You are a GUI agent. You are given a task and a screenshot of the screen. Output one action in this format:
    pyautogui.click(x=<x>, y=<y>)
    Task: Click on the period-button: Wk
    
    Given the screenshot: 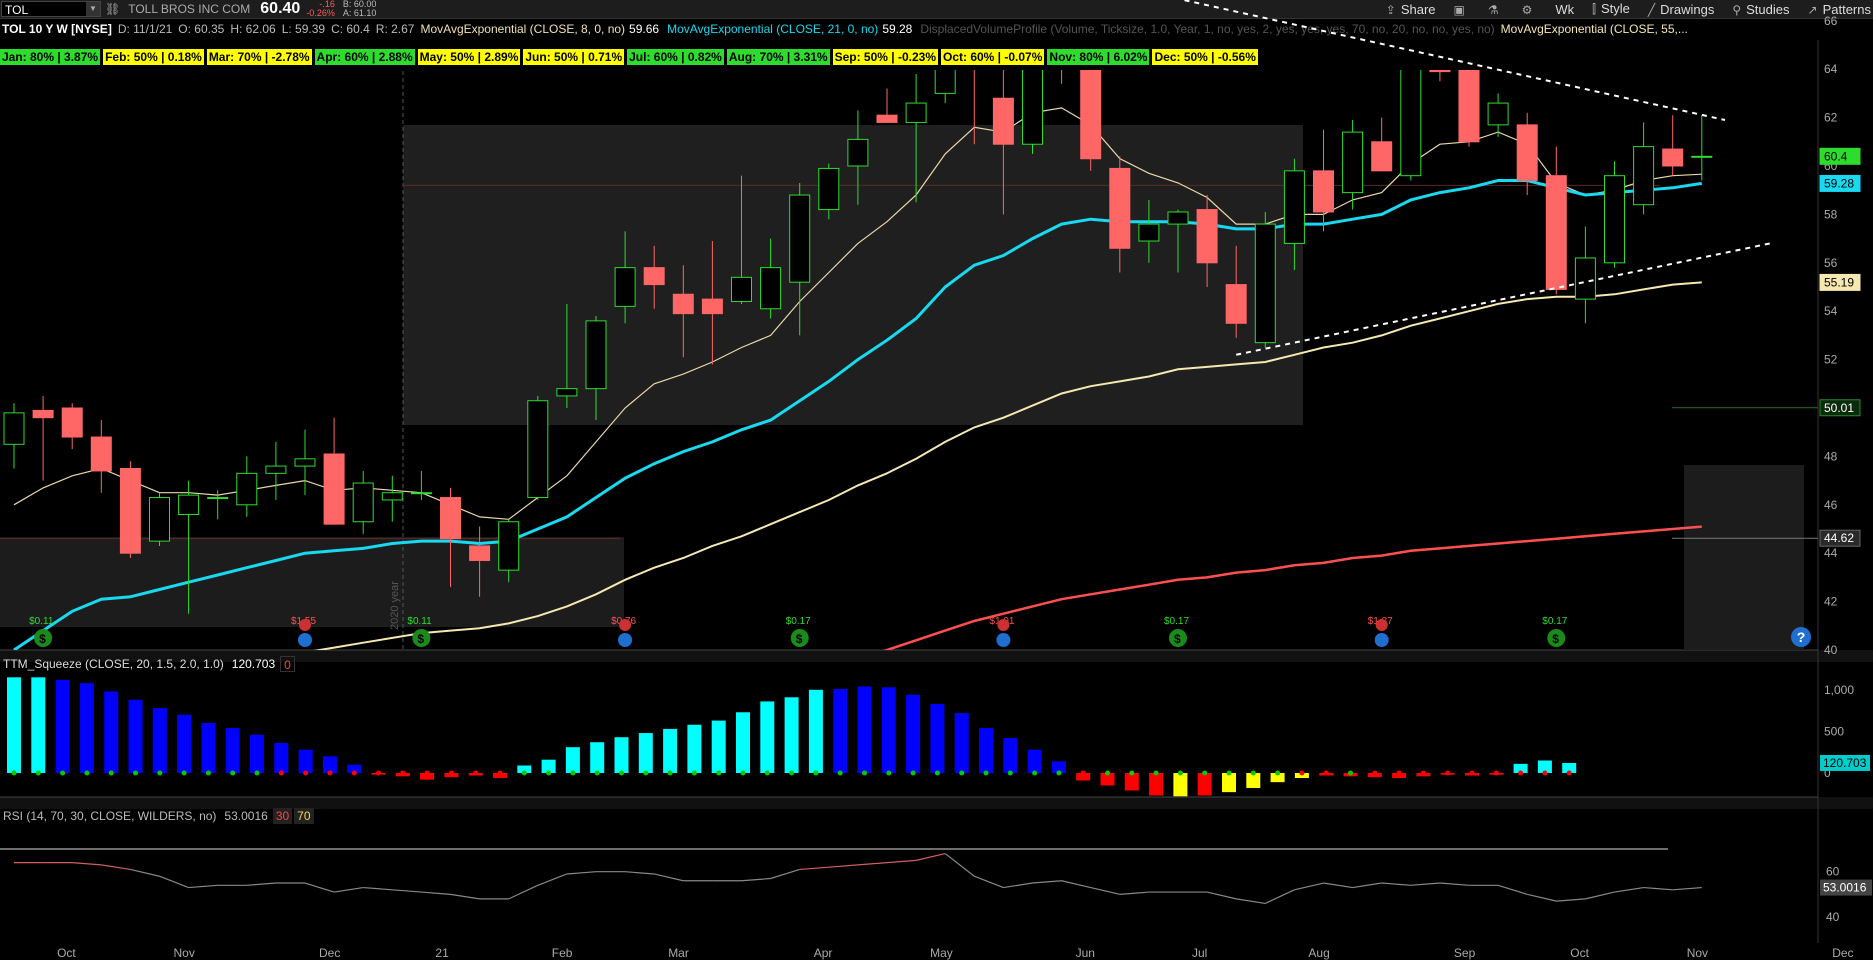 What is the action you would take?
    pyautogui.click(x=1564, y=9)
    